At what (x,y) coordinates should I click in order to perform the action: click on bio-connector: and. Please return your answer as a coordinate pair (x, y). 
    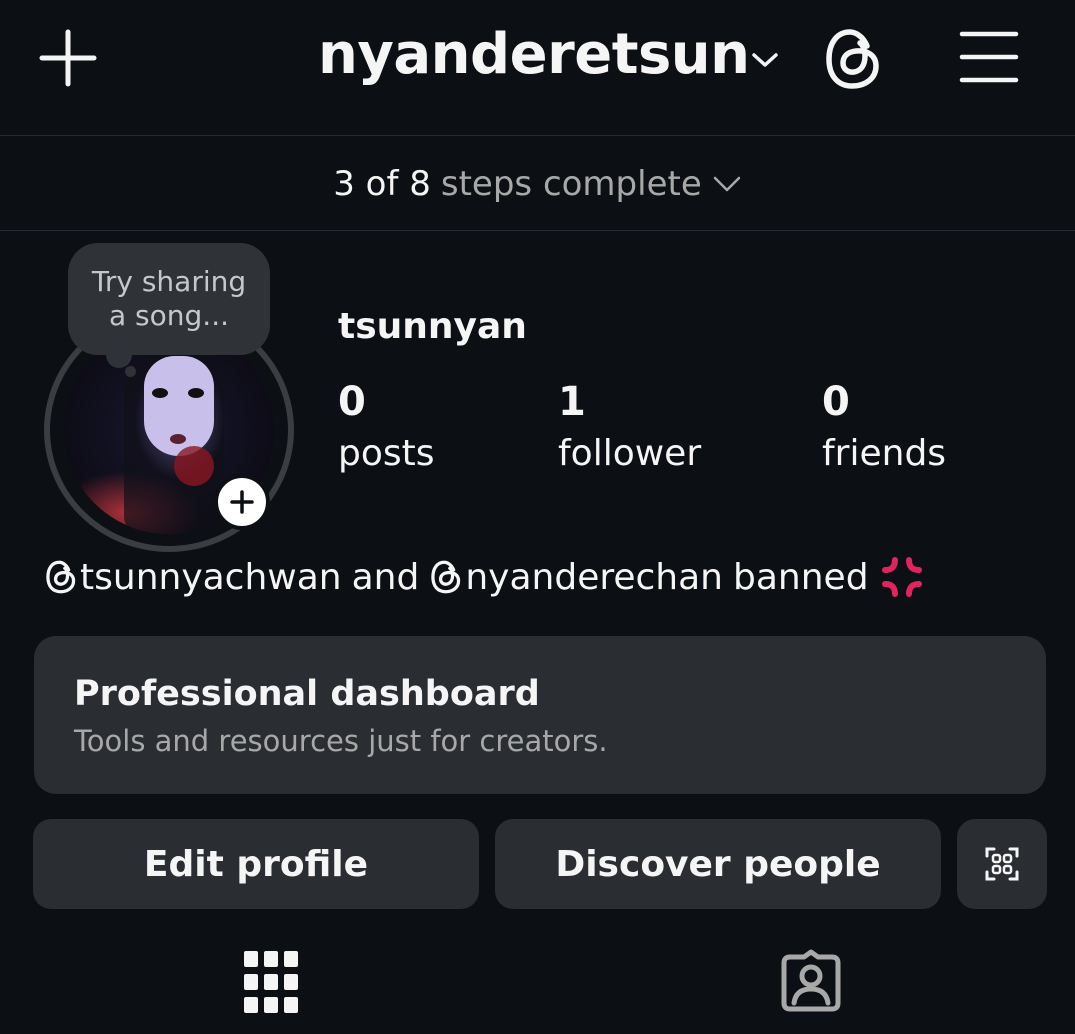
    Looking at the image, I should click on (385, 577).